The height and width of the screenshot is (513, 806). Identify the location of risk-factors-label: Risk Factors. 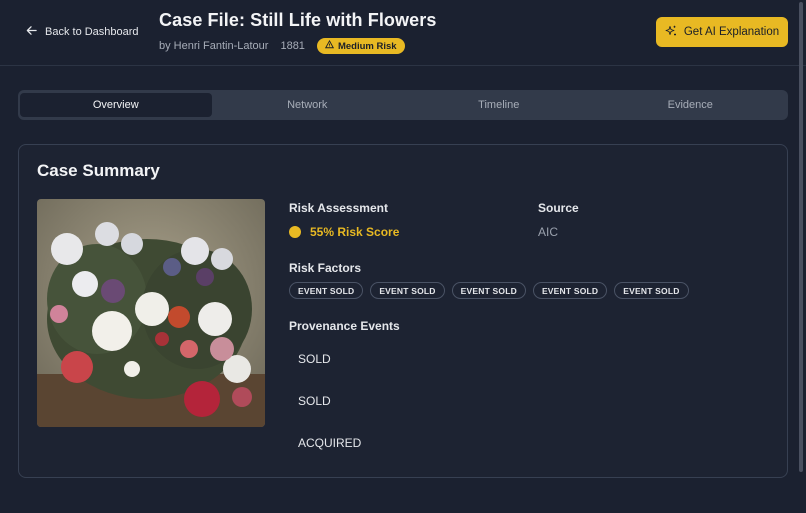
(325, 268).